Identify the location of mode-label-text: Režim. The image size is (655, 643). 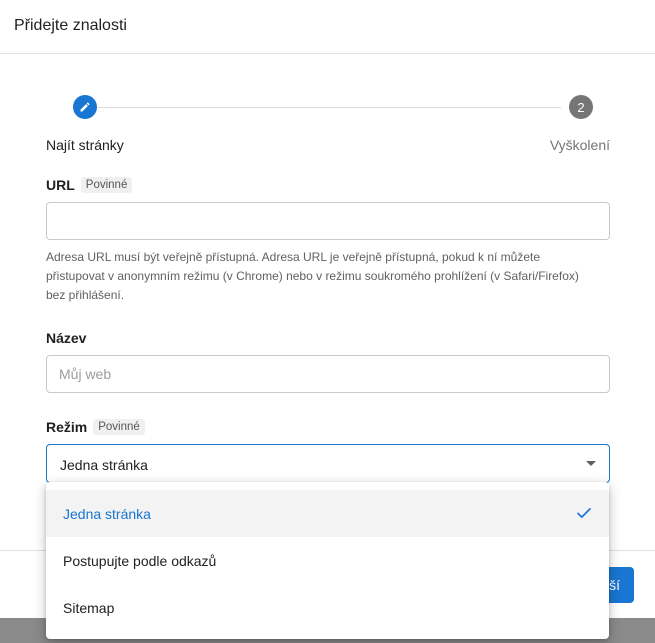
(67, 427).